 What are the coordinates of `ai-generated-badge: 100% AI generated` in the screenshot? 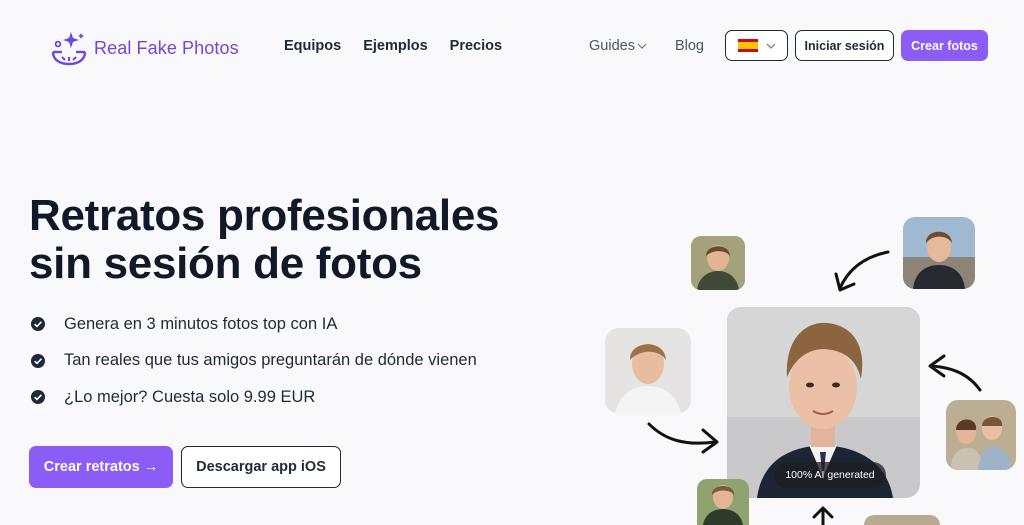 It's located at (830, 475).